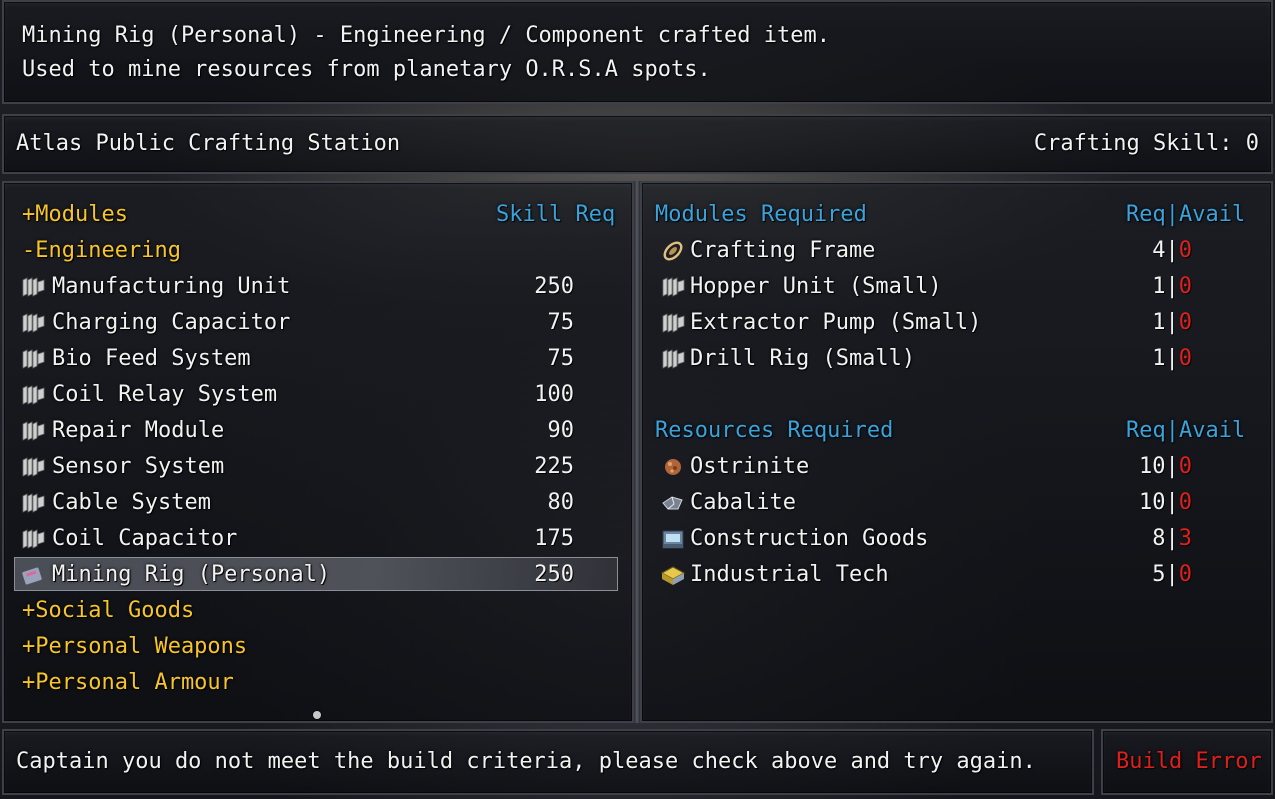  I want to click on recipe-name: Repair Module, so click(138, 430).